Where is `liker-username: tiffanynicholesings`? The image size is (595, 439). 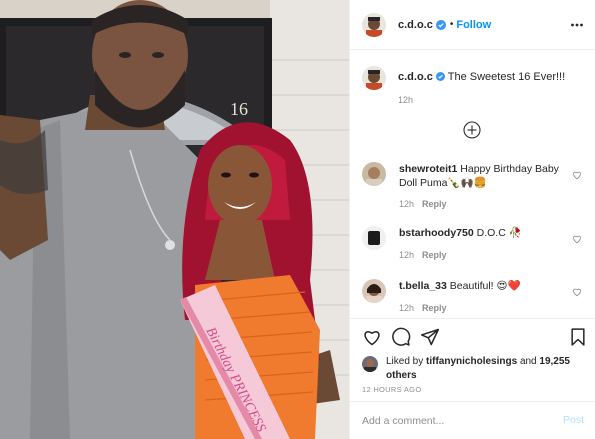
liker-username: tiffanynicholesings is located at coordinates (471, 361).